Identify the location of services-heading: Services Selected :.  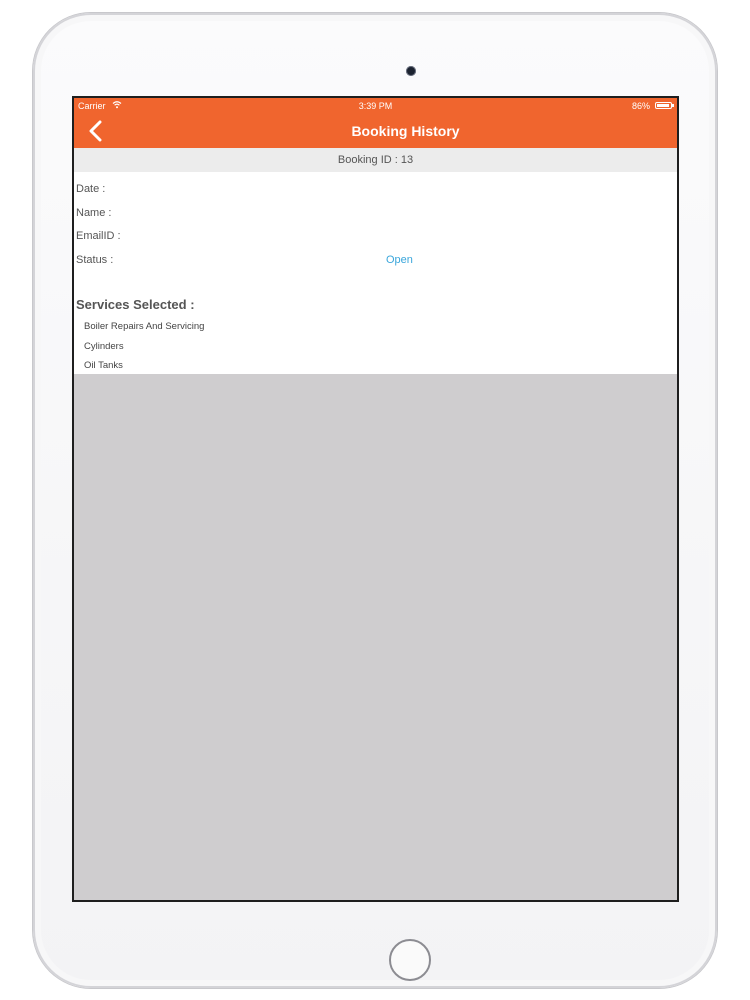
(135, 304).